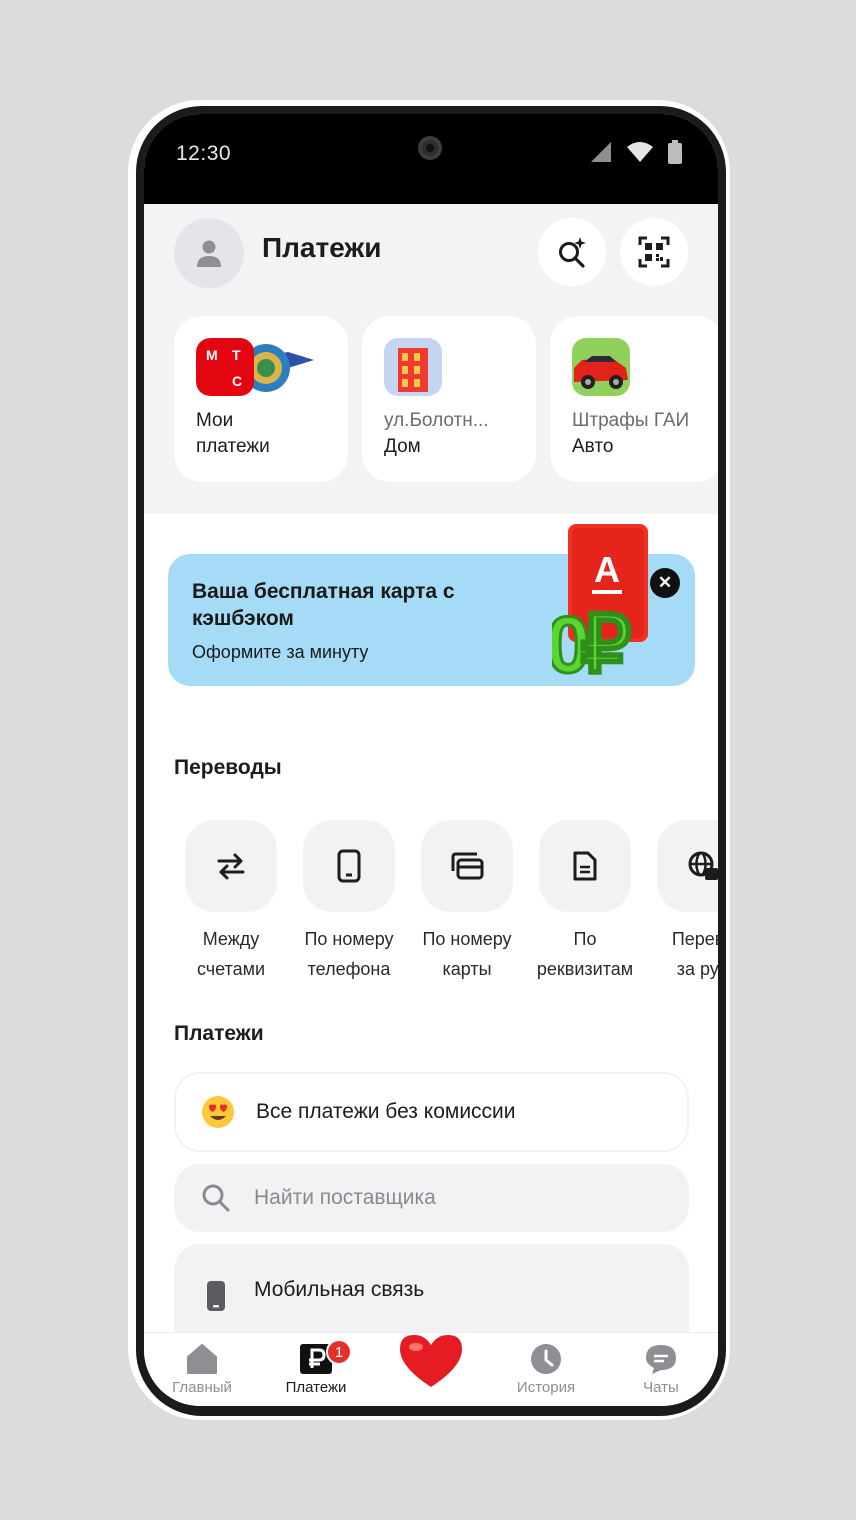 This screenshot has width=856, height=1520. I want to click on svg-text: 0₽, so click(591, 642).